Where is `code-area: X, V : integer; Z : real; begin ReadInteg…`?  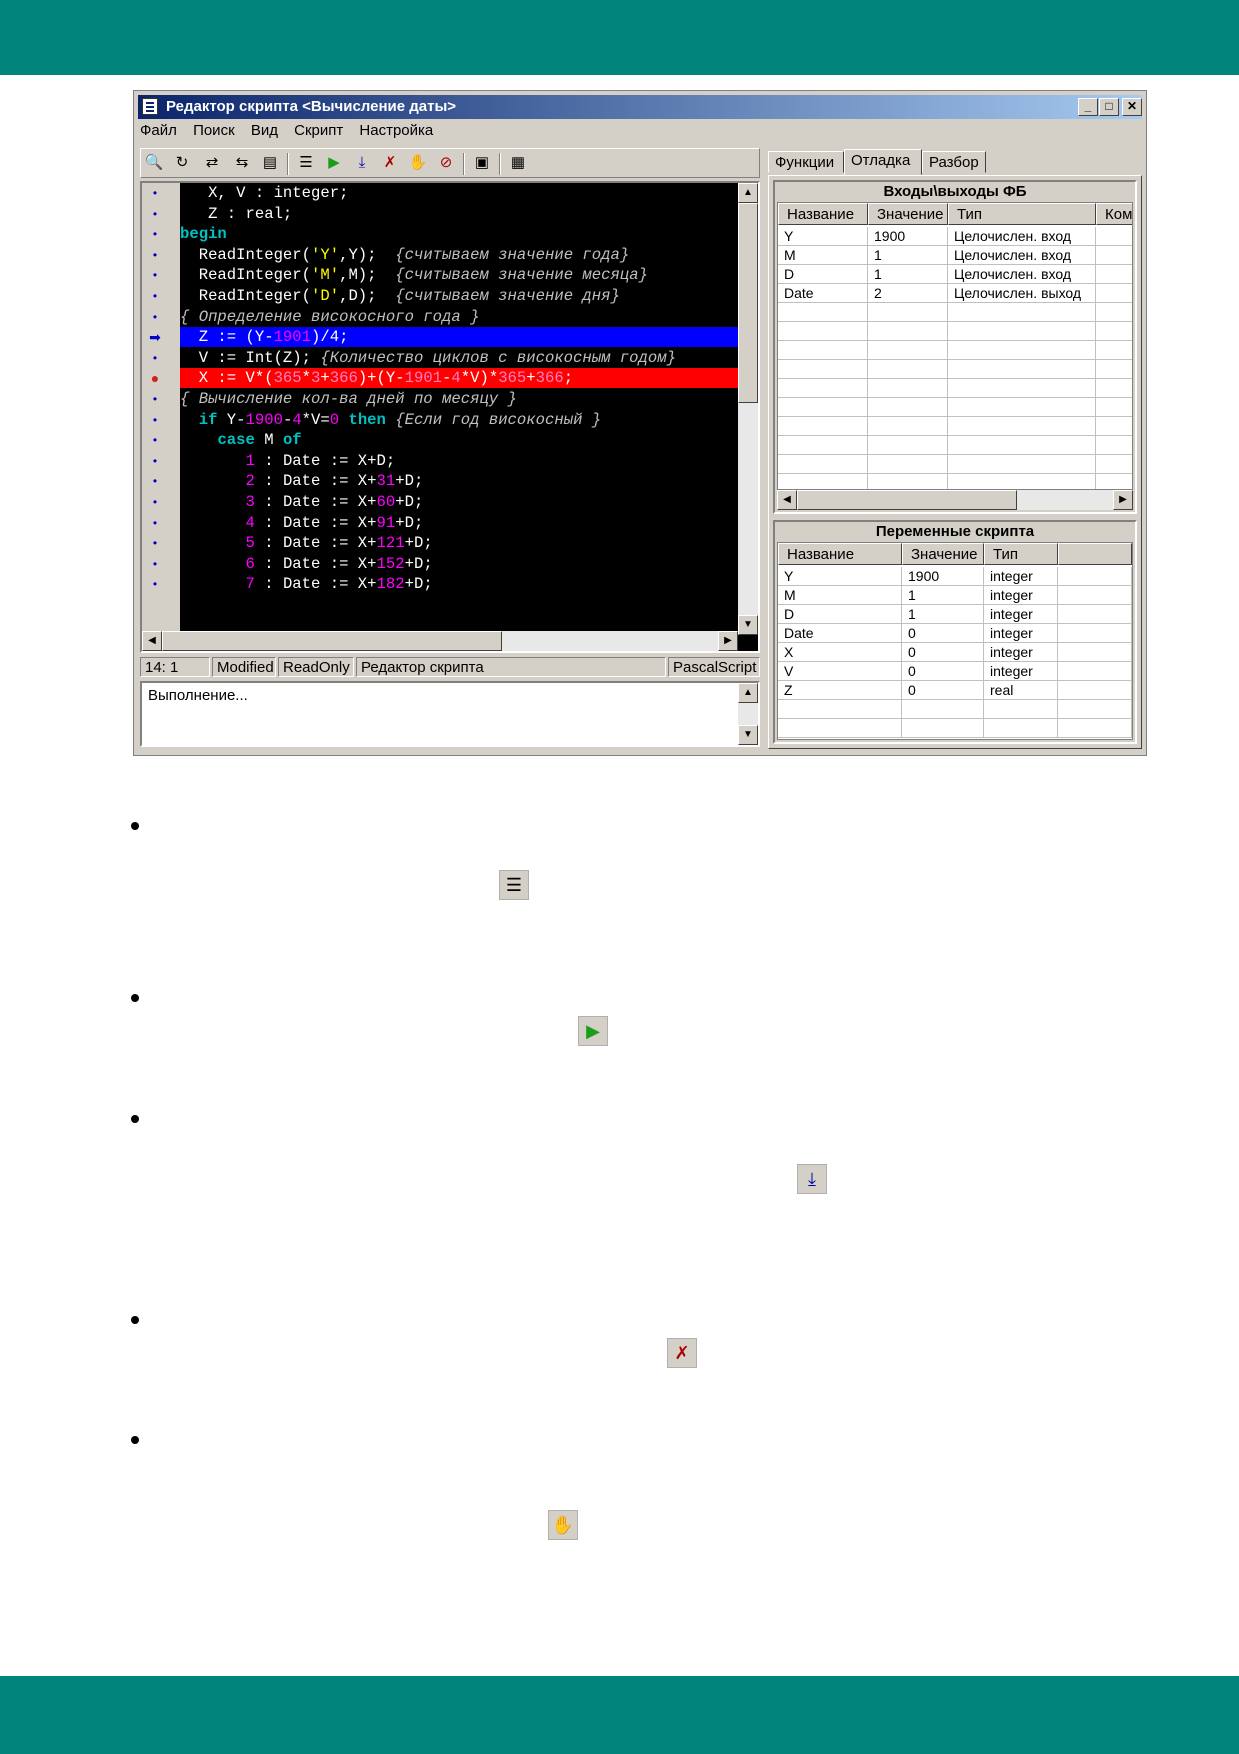
code-area: X, V : integer; Z : real; begin ReadInteg… is located at coordinates (459, 409).